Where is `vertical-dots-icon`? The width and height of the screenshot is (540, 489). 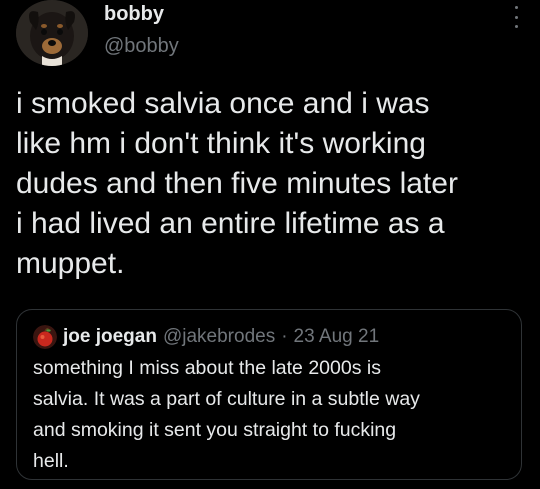 vertical-dots-icon is located at coordinates (516, 7).